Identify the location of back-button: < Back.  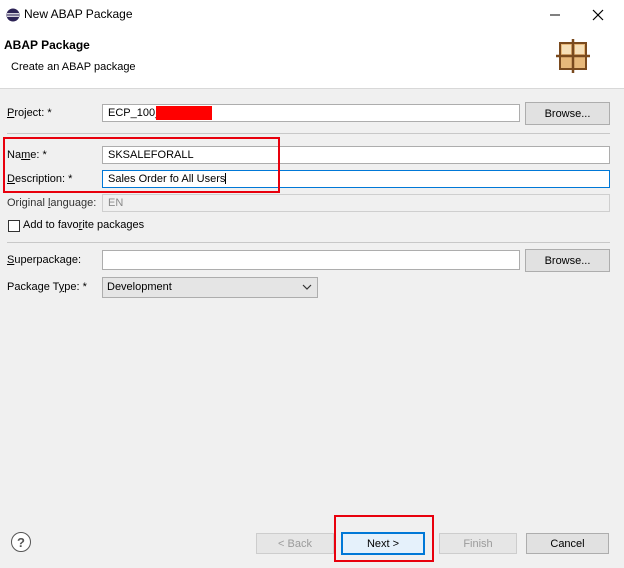
(295, 543).